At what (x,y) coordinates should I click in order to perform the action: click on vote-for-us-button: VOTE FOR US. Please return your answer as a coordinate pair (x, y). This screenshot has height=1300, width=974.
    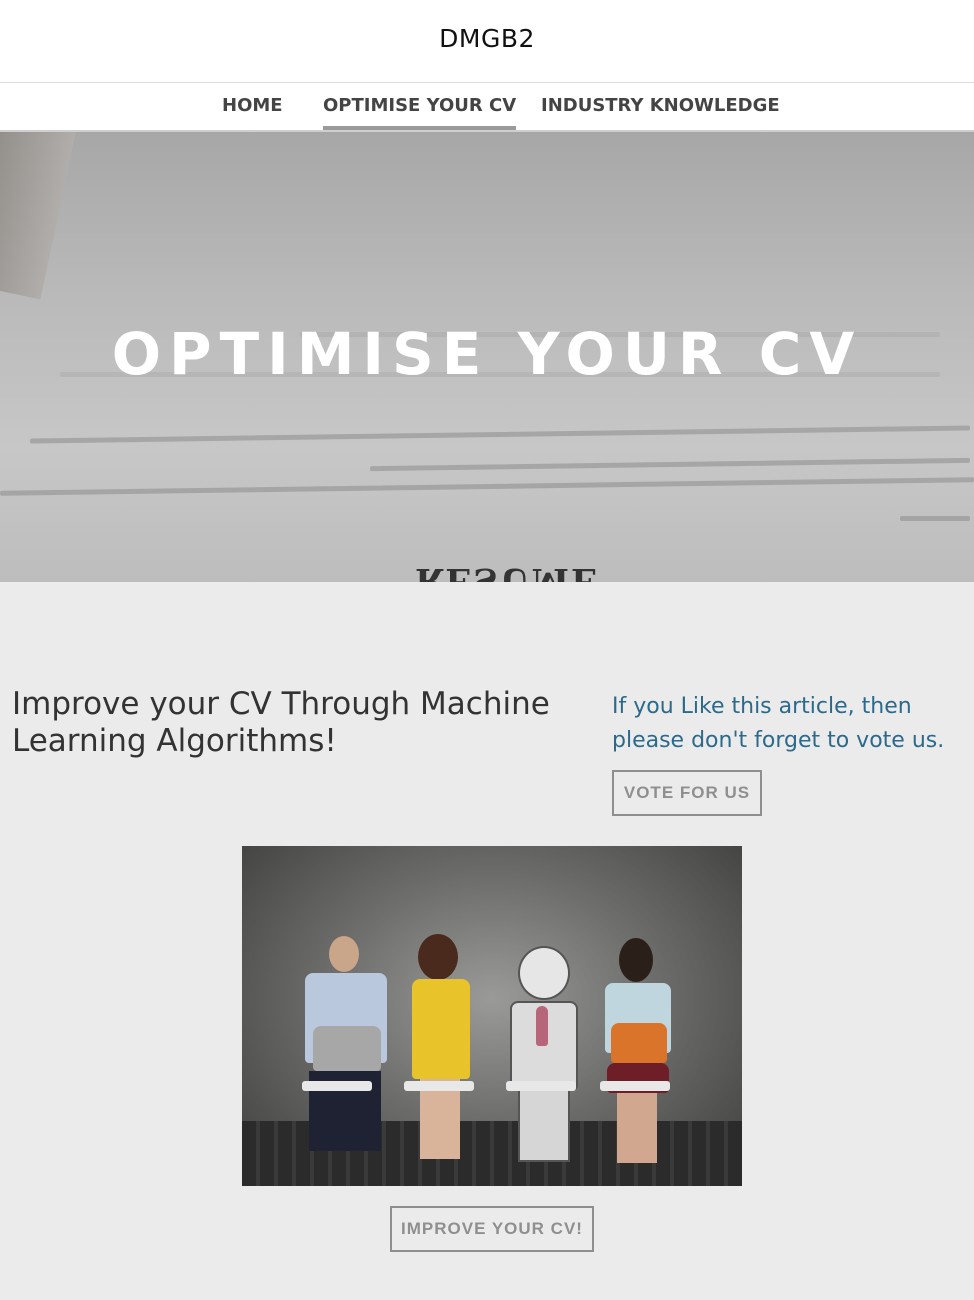
    Looking at the image, I should click on (687, 793).